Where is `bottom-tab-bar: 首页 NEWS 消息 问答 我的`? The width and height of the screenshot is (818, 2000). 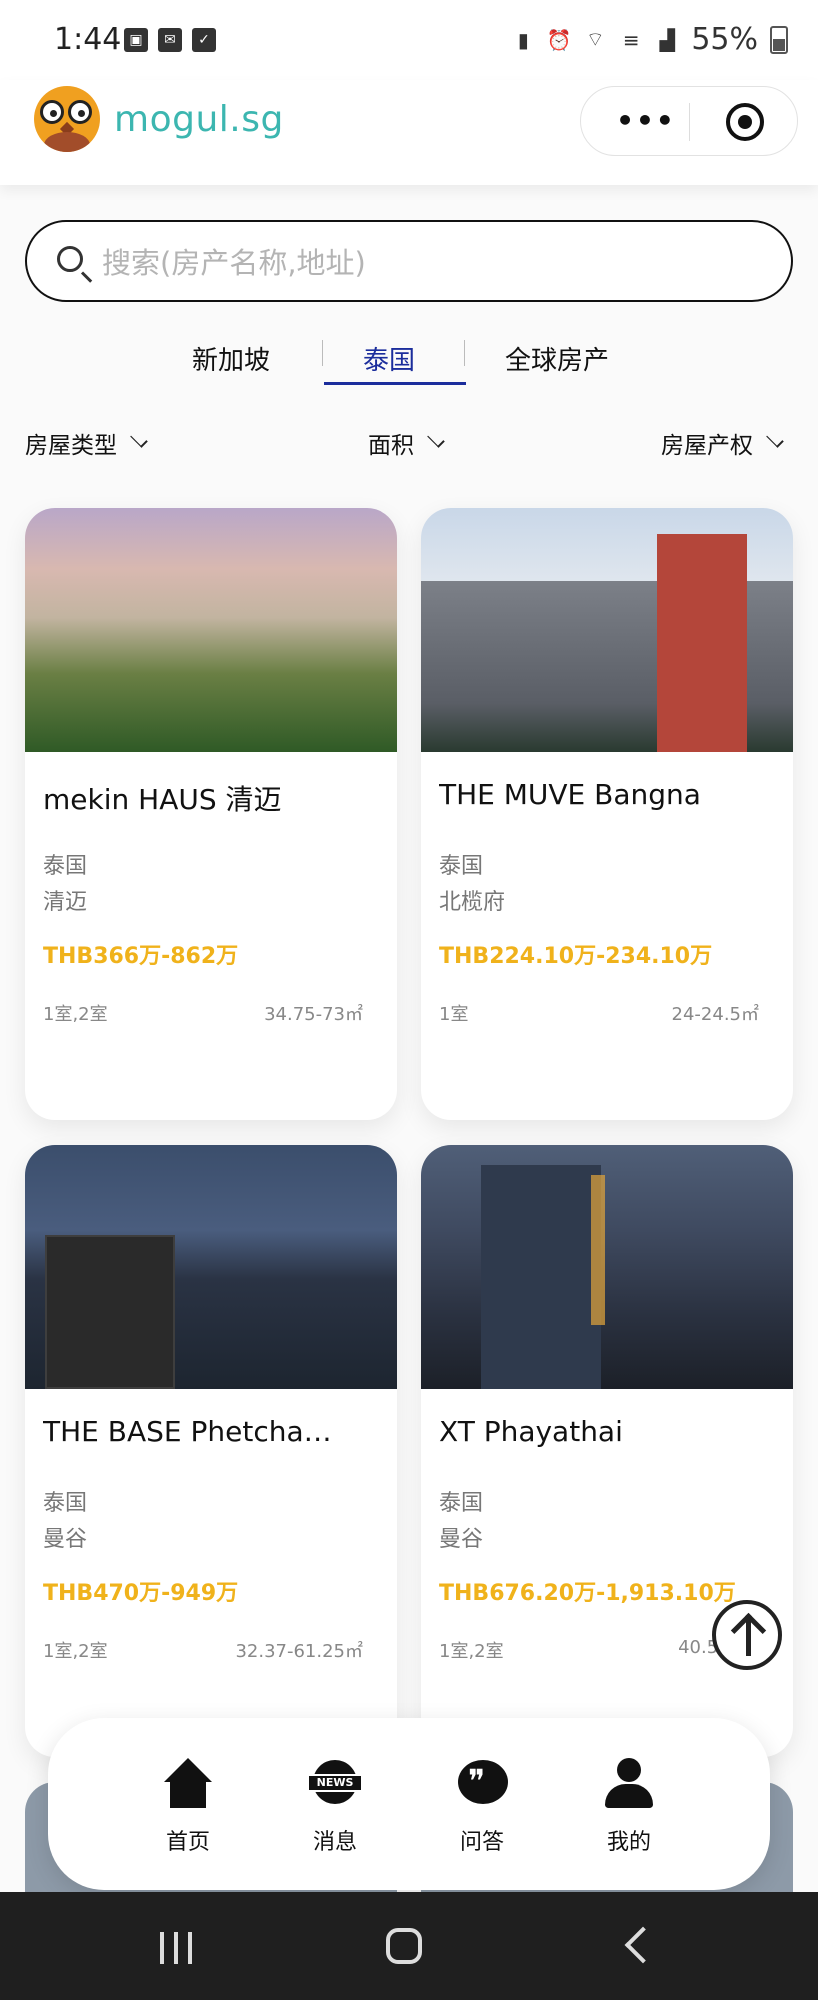 bottom-tab-bar: 首页 NEWS 消息 问答 我的 is located at coordinates (409, 1804).